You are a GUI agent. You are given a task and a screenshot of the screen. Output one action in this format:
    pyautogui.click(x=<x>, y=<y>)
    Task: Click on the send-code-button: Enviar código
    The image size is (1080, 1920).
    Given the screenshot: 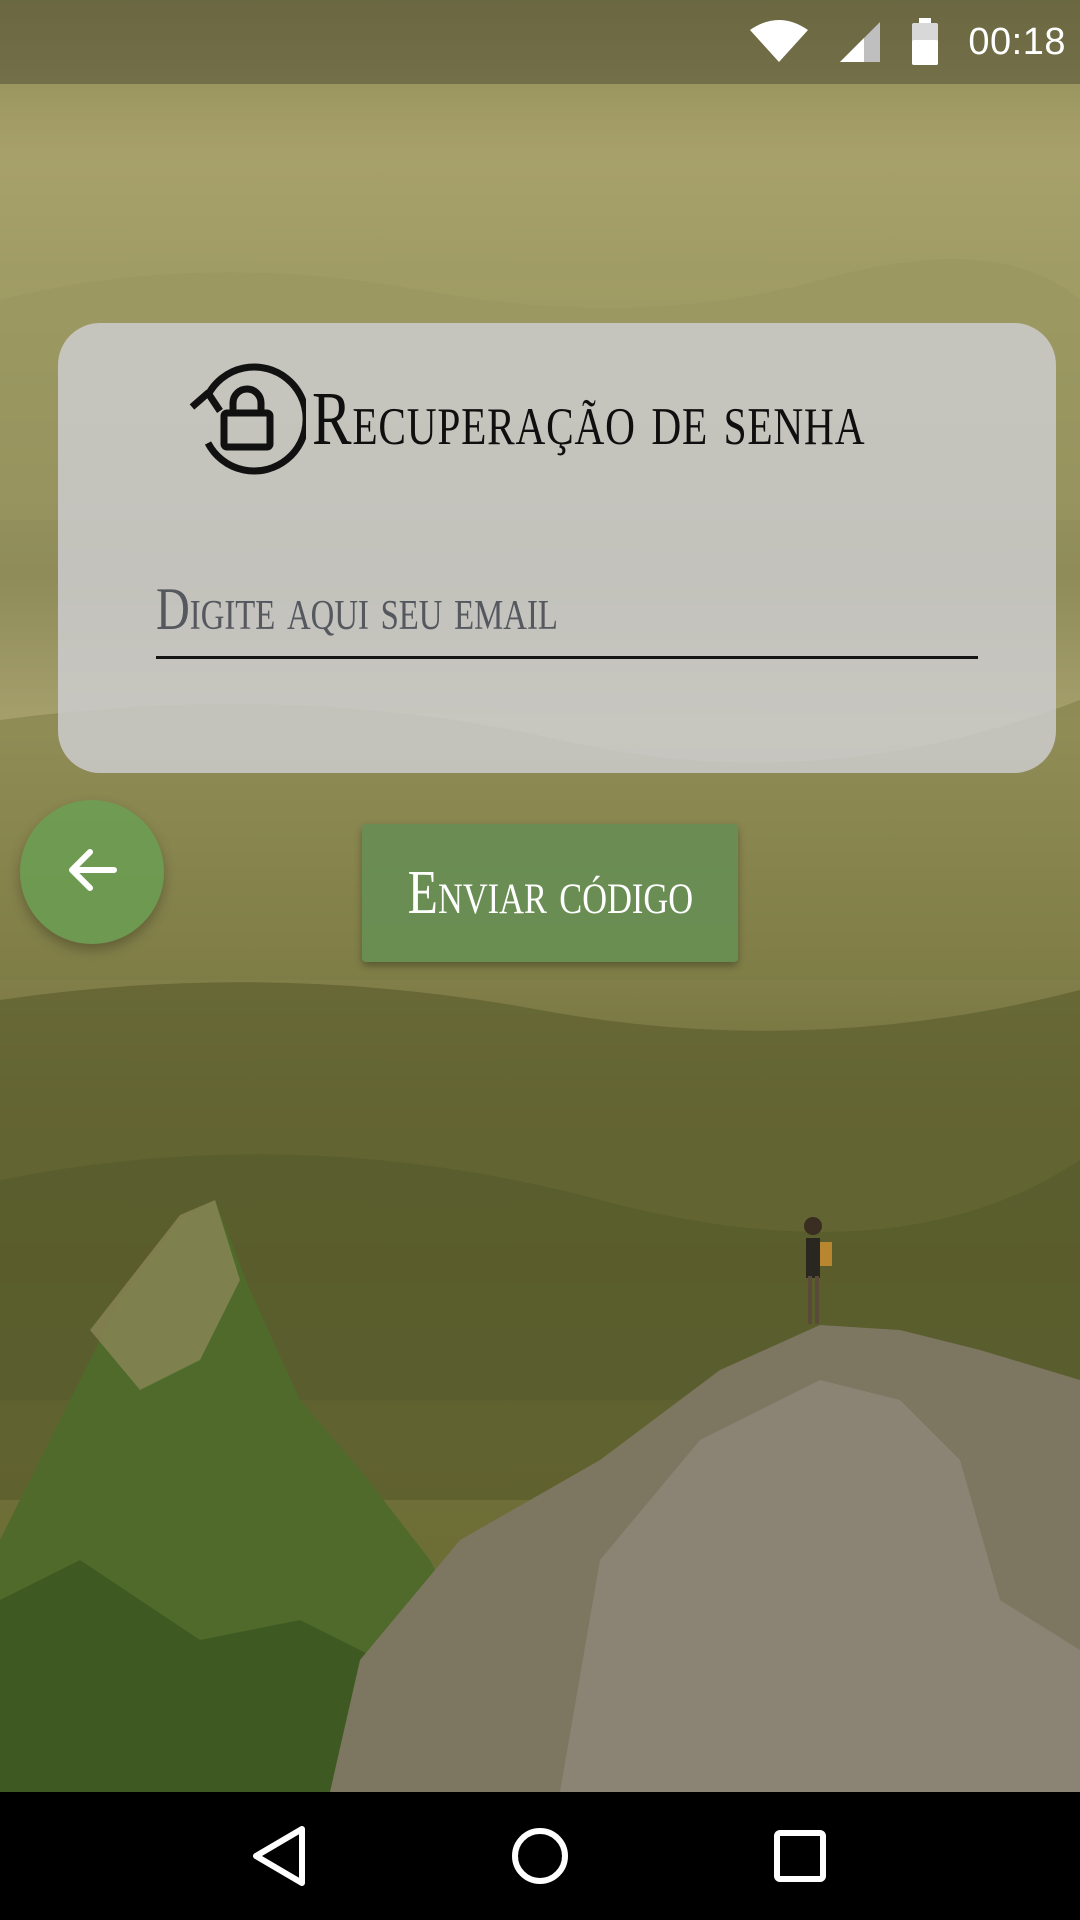 What is the action you would take?
    pyautogui.click(x=550, y=893)
    